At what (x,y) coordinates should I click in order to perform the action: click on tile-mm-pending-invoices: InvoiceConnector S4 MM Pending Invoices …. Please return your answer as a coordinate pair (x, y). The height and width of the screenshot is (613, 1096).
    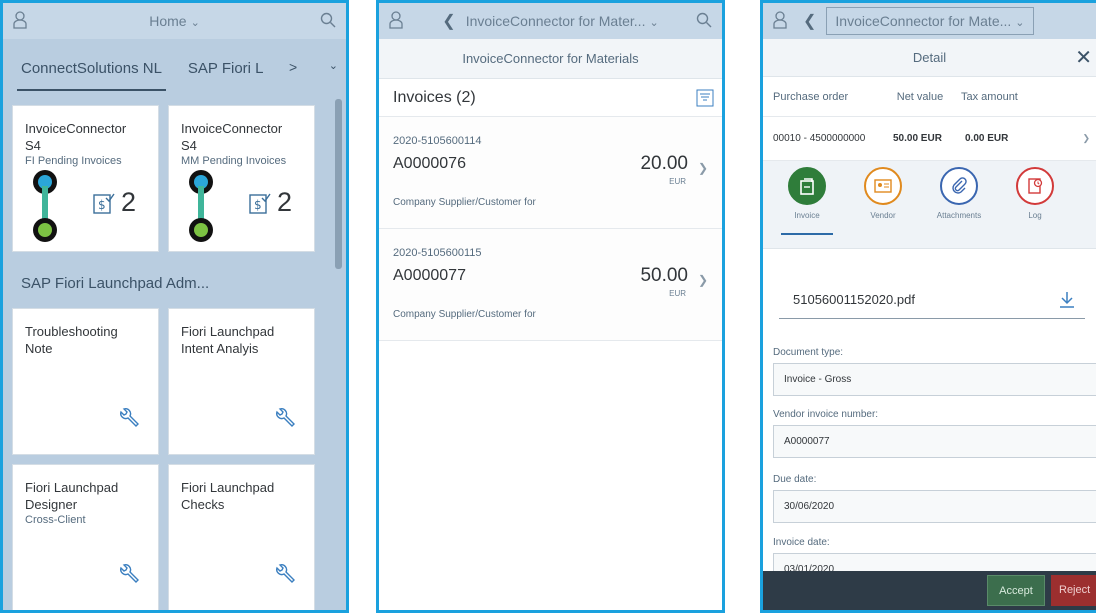
    Looking at the image, I should click on (241, 178).